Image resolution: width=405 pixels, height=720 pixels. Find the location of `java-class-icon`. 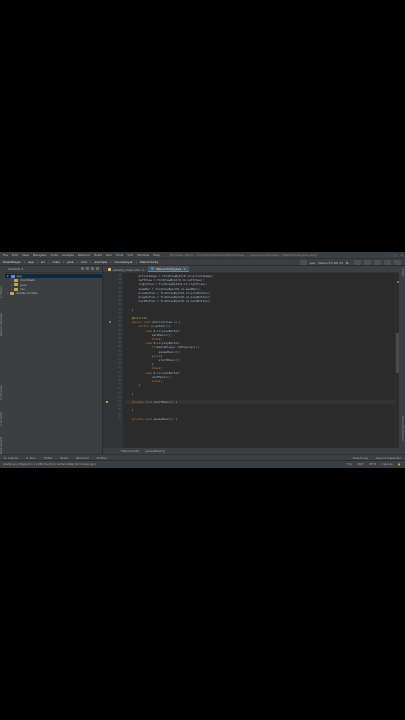

java-class-icon is located at coordinates (153, 268).